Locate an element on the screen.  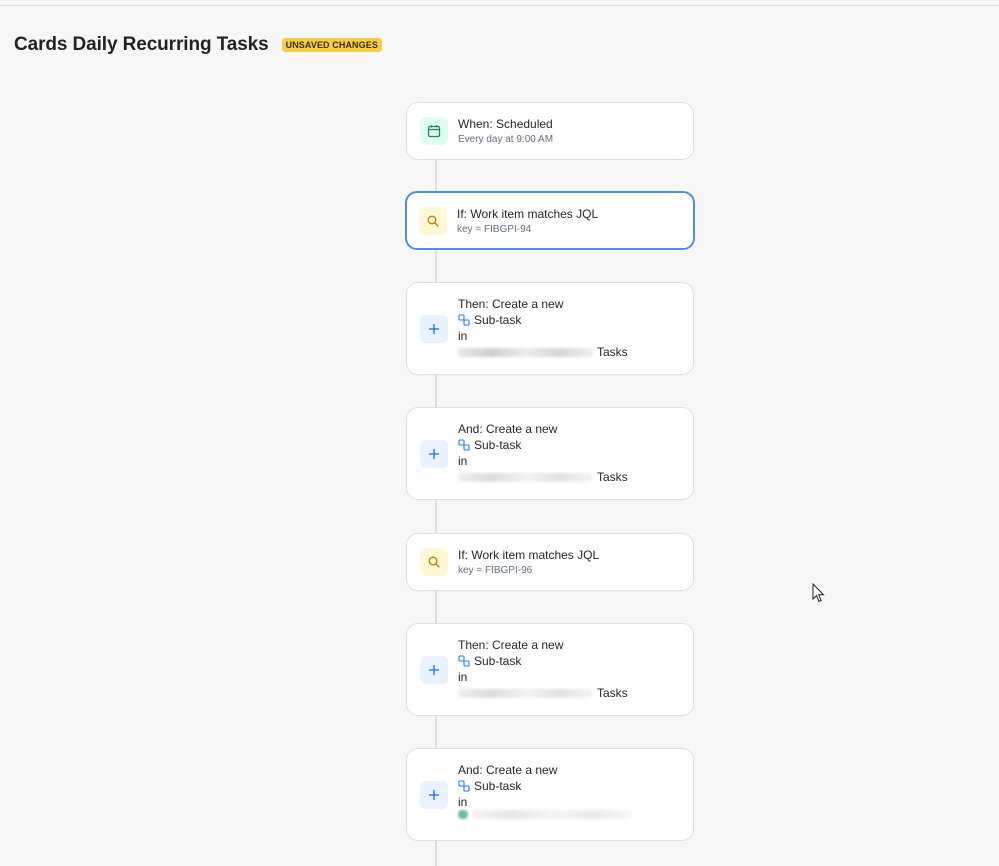
calendar-icon is located at coordinates (434, 131).